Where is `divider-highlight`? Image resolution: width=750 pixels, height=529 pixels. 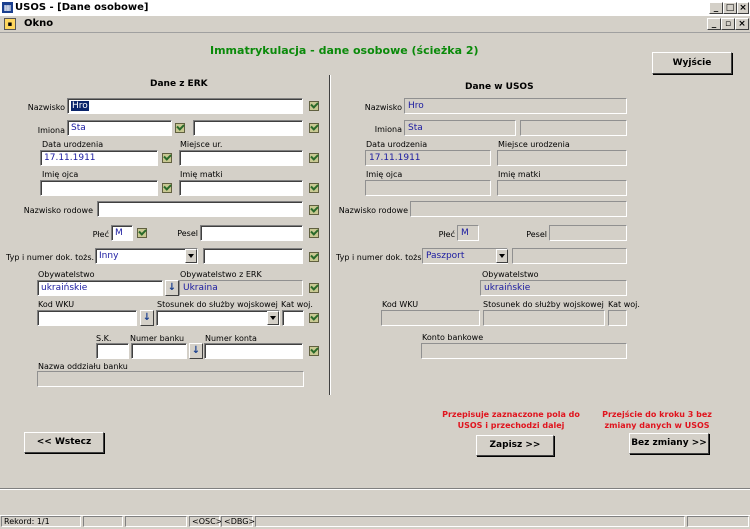
divider-highlight is located at coordinates (330, 235).